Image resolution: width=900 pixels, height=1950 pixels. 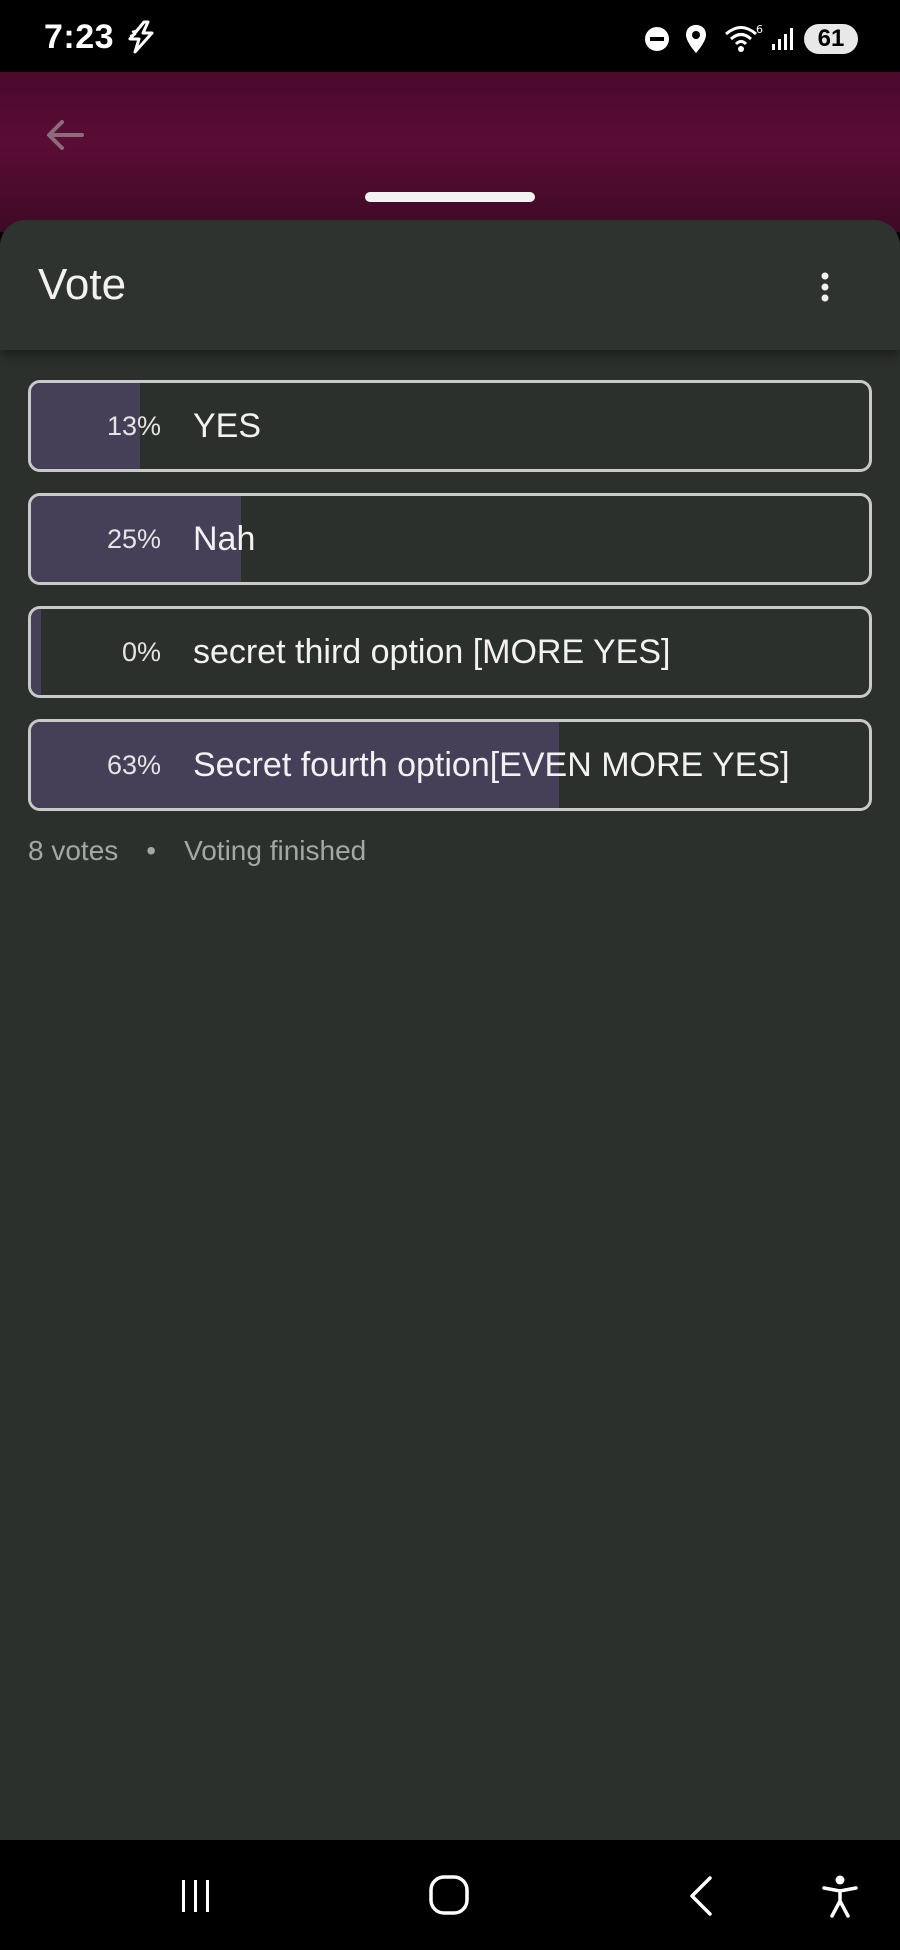 I want to click on back-icon, so click(x=701, y=1896).